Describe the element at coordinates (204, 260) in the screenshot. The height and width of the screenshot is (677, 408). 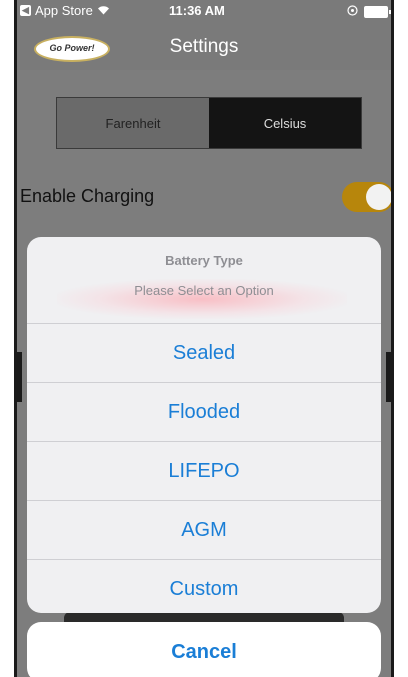
I see `action-sheet-title: Battery Type` at that location.